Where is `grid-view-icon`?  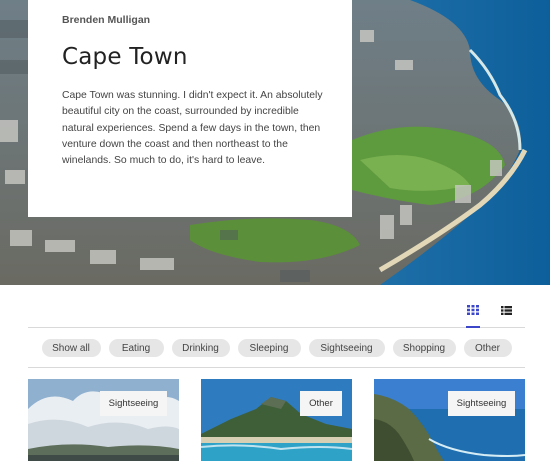
grid-view-icon is located at coordinates (473, 310).